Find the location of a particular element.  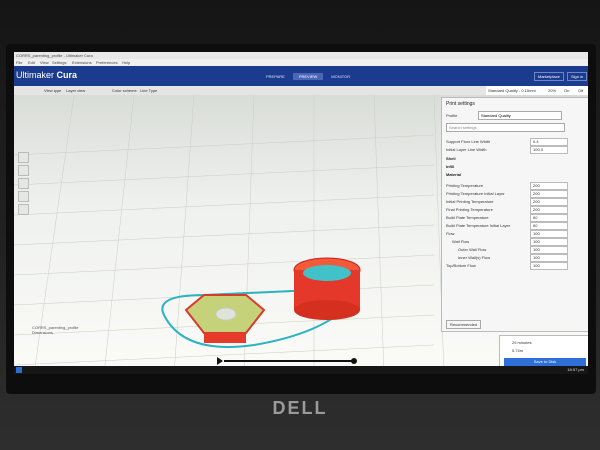

rotate-tool-icon is located at coordinates (23, 183).